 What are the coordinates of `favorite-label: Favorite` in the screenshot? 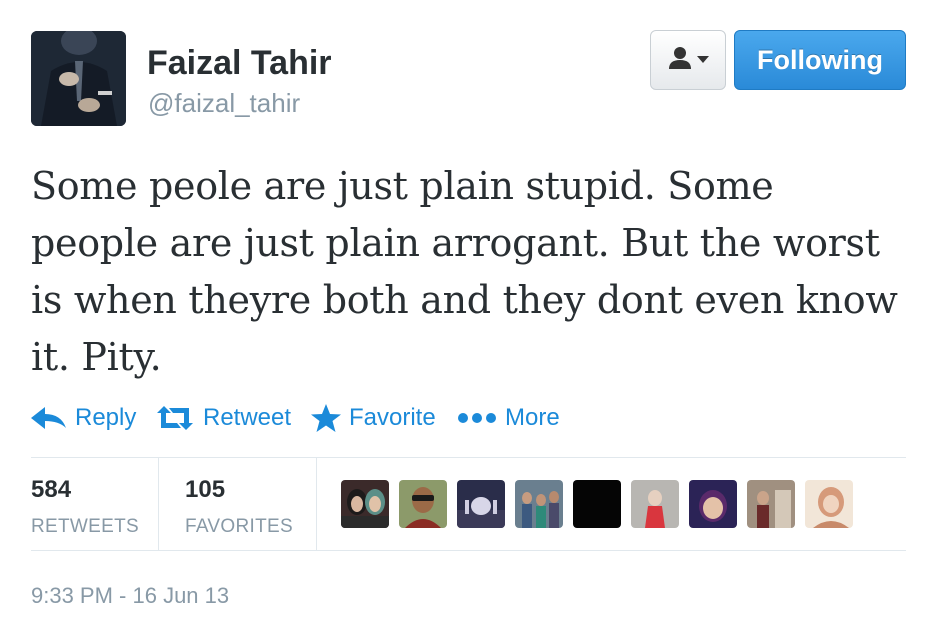 It's located at (392, 417).